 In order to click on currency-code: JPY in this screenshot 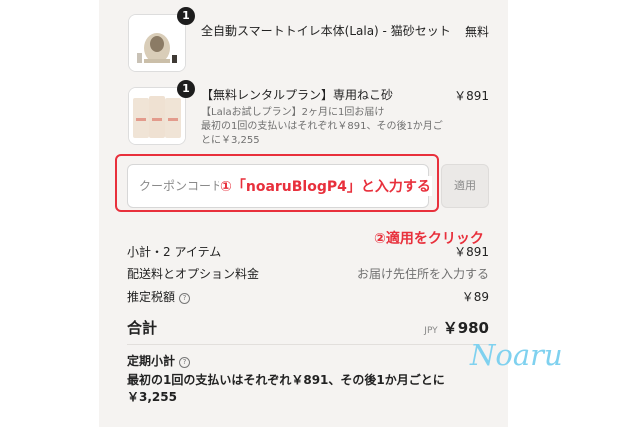, I will do `click(431, 331)`.